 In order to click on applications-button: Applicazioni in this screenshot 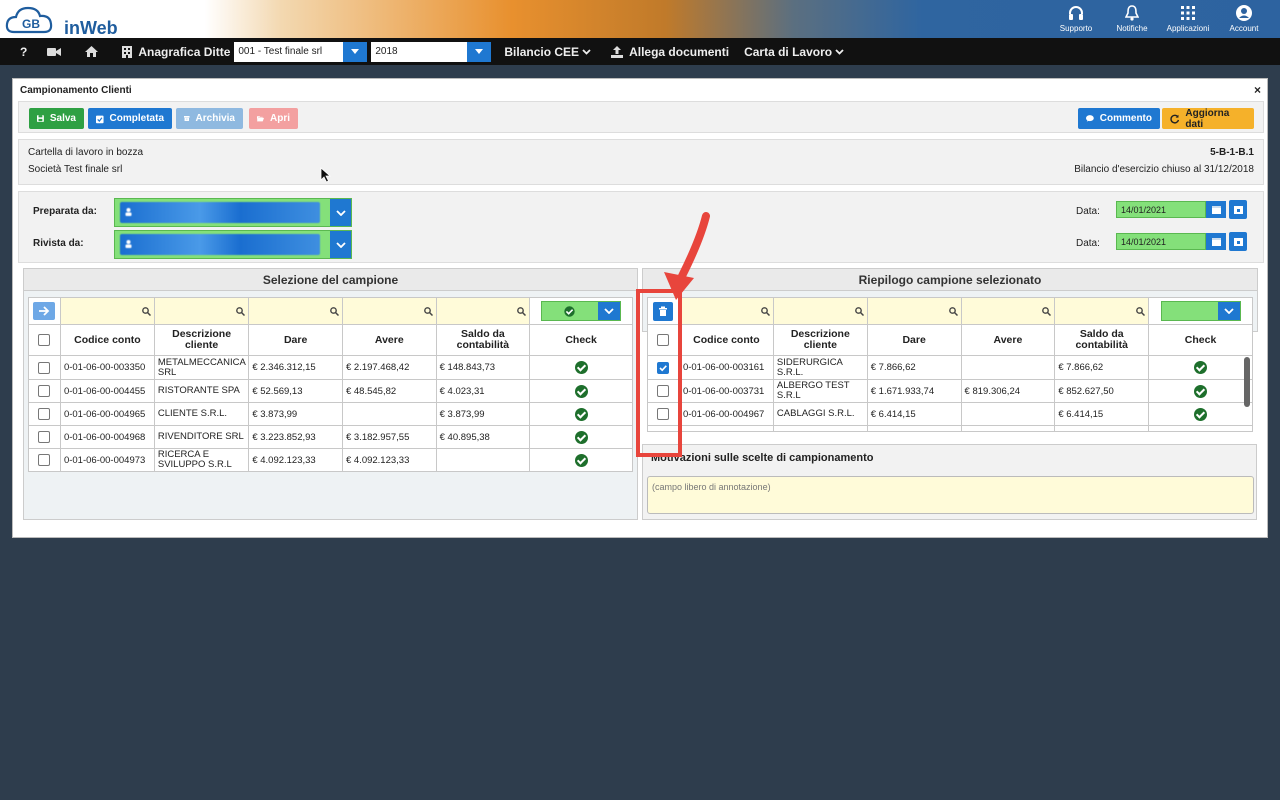, I will do `click(1188, 17)`.